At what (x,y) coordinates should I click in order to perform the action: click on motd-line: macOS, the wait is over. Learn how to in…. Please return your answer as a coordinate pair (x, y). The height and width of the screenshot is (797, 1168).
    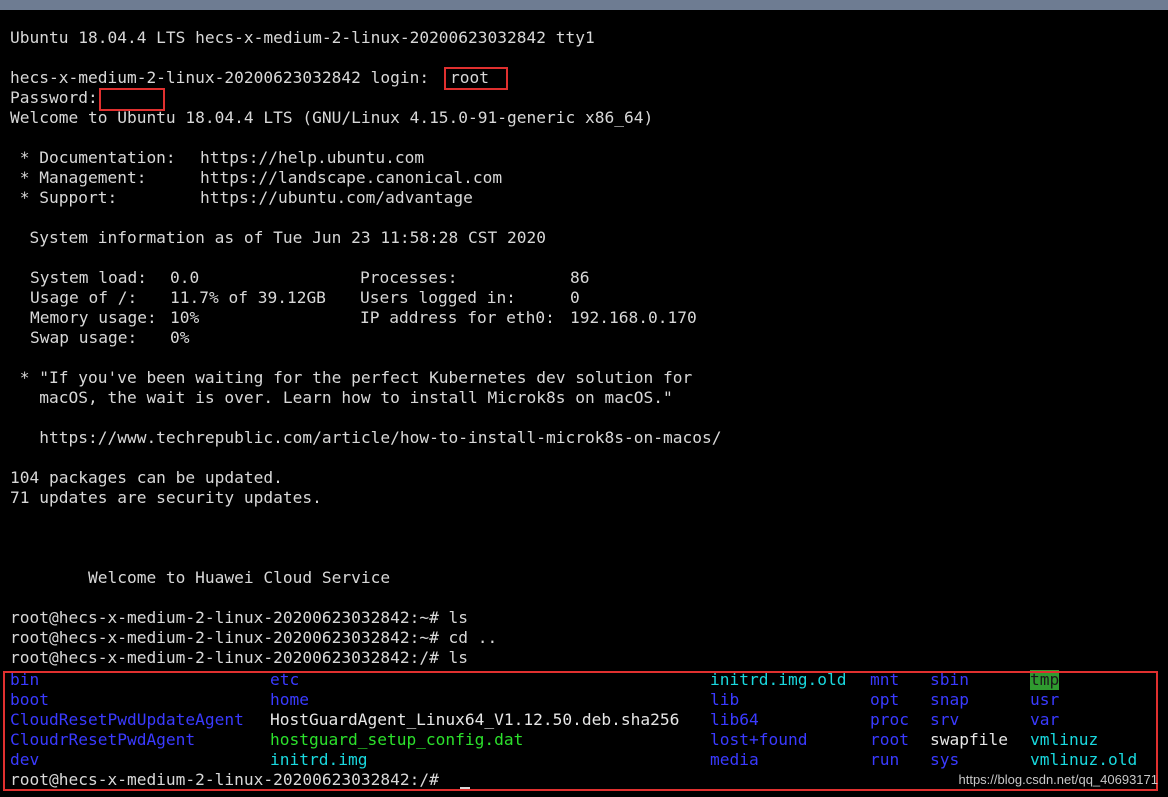
    Looking at the image, I should click on (341, 397).